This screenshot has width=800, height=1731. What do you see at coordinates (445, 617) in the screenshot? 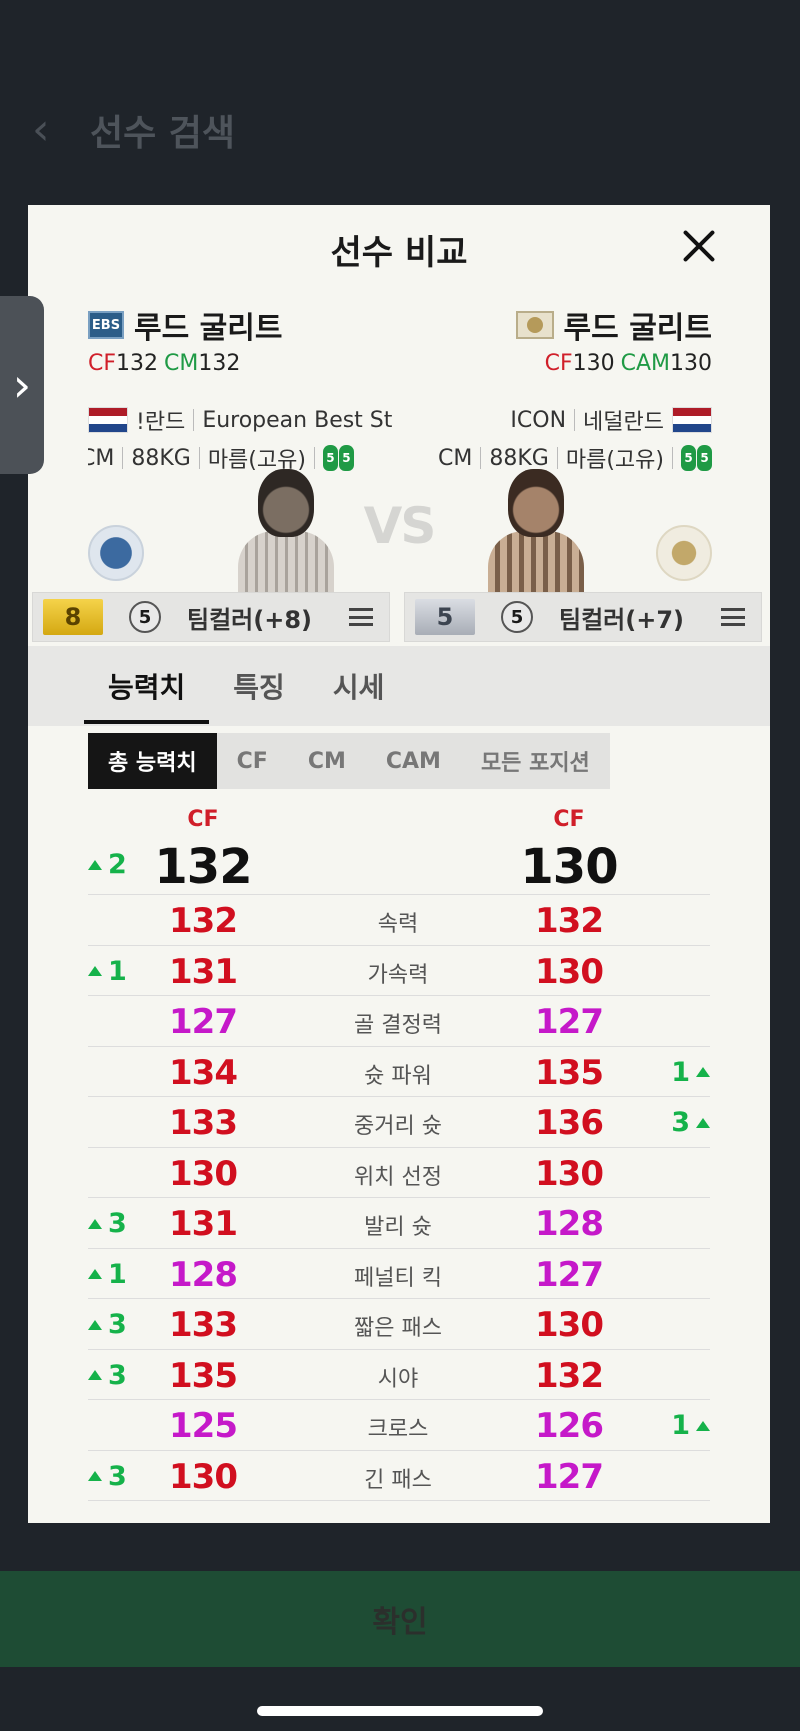
I see `upgrade-grade: 5` at bounding box center [445, 617].